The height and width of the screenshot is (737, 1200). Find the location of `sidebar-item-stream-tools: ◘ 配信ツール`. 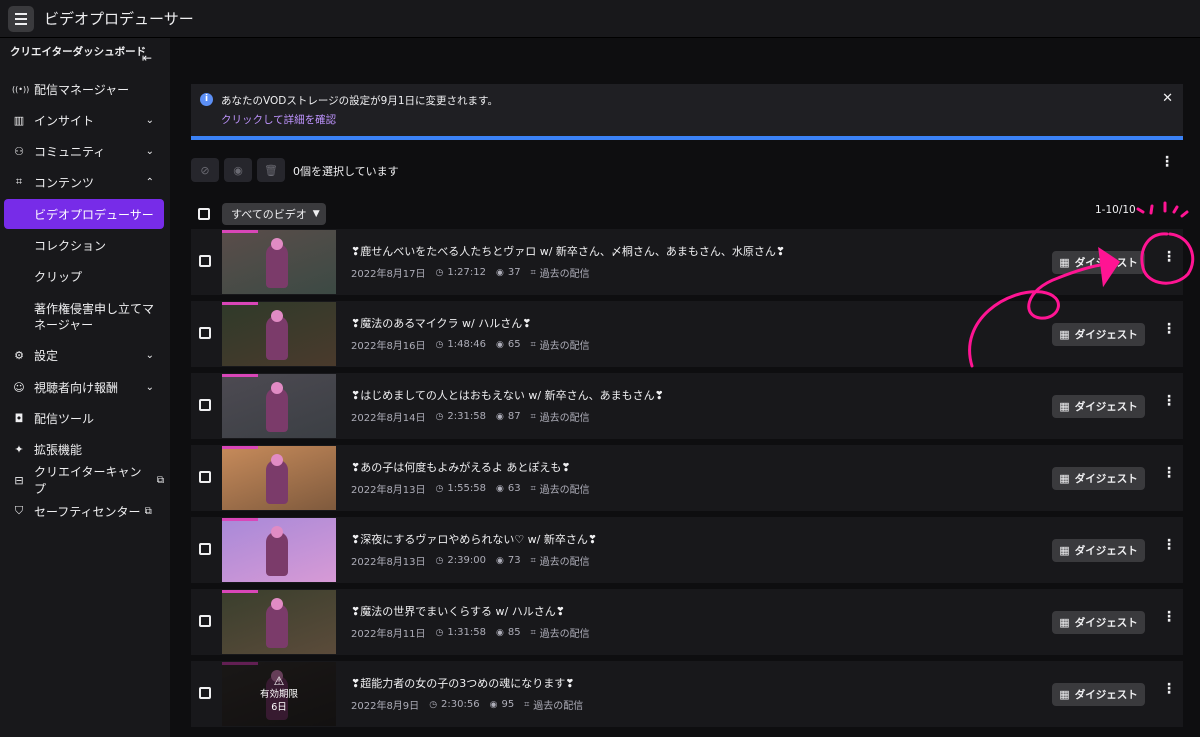

sidebar-item-stream-tools: ◘ 配信ツール is located at coordinates (84, 418).